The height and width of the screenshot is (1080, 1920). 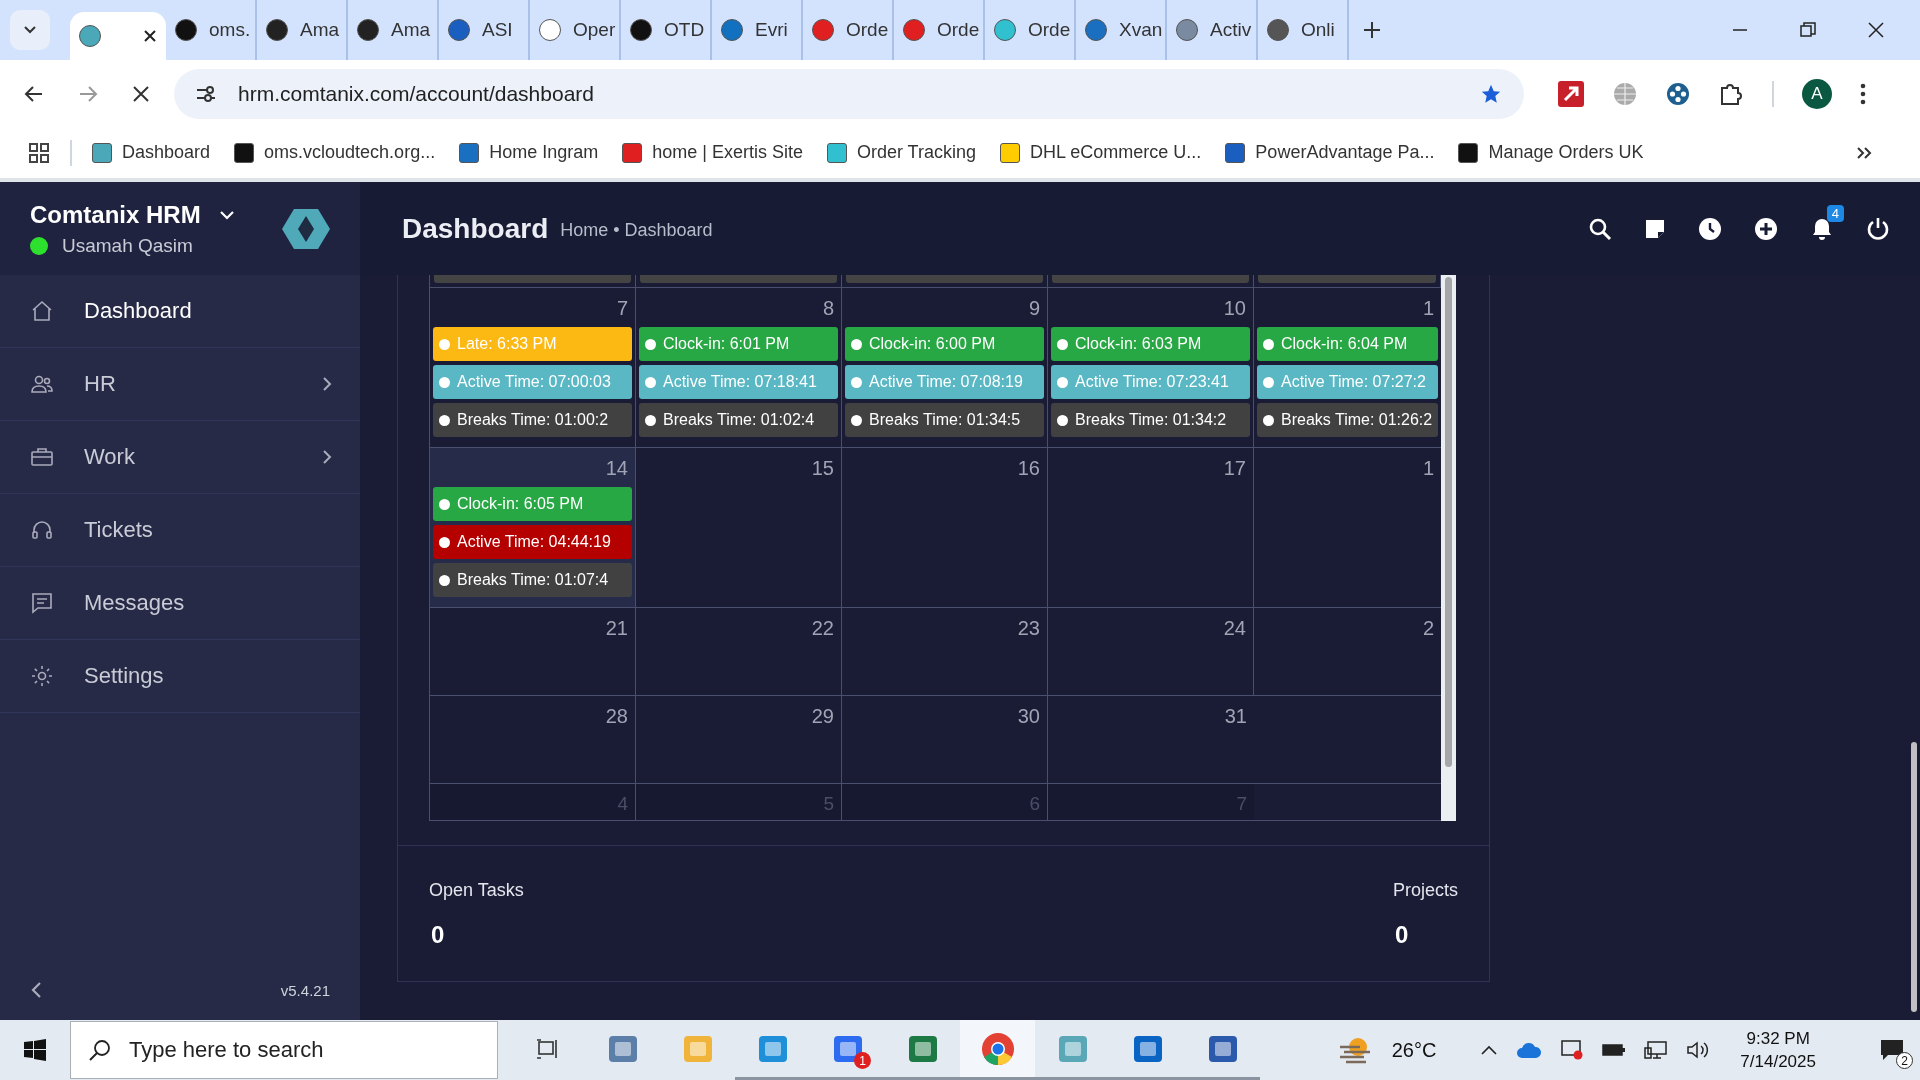 I want to click on calendar-day: 24, so click(x=1151, y=651).